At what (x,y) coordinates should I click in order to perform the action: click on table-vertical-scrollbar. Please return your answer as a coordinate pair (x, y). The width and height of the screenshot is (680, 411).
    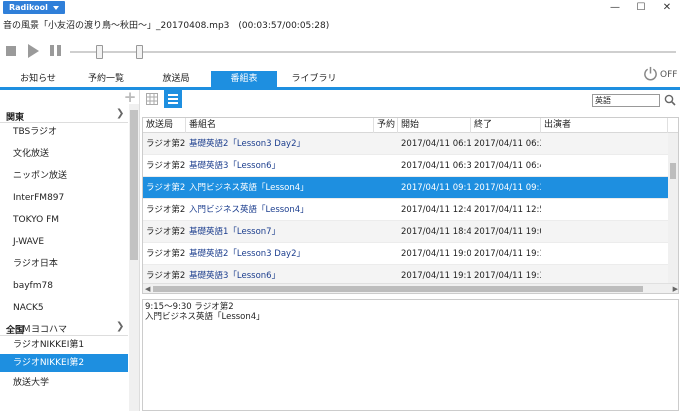
    Looking at the image, I should click on (673, 208).